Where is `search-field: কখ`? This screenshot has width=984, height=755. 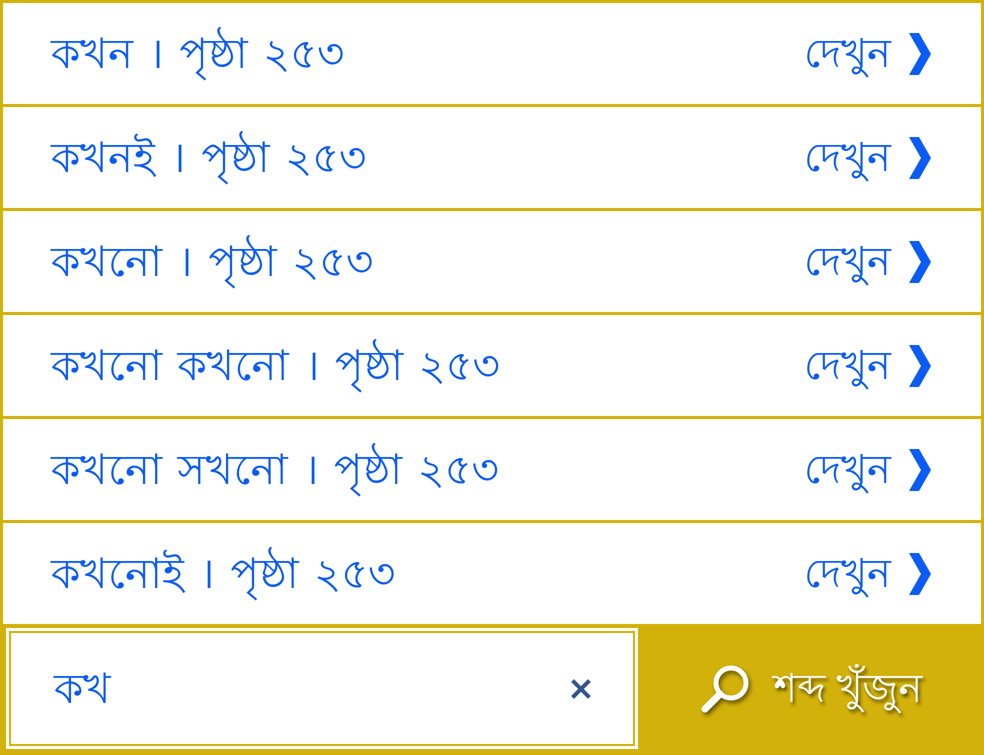 search-field: কখ is located at coordinates (322, 688).